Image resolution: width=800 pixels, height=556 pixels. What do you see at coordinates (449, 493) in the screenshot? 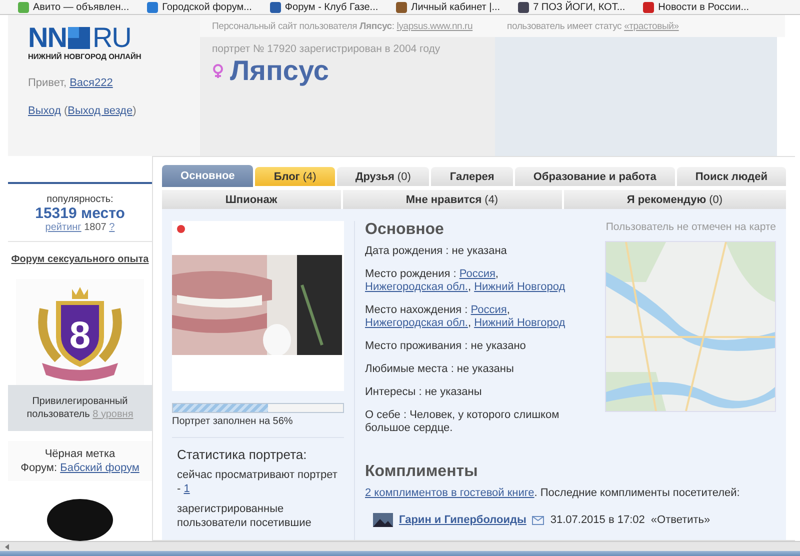
I see `guestbook-link: 2 комплиментов в гостевой книге` at bounding box center [449, 493].